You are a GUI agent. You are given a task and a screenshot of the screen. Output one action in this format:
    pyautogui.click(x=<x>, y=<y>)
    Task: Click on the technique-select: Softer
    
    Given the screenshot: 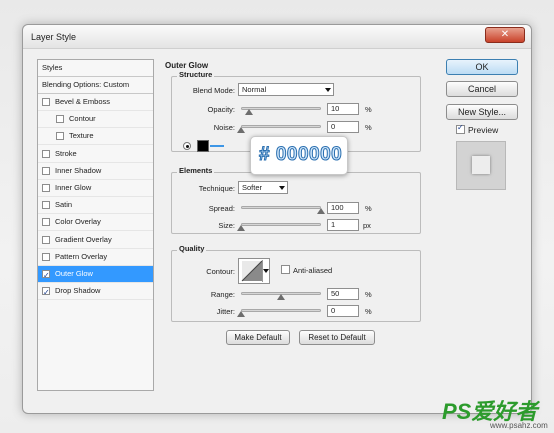 What is the action you would take?
    pyautogui.click(x=263, y=187)
    